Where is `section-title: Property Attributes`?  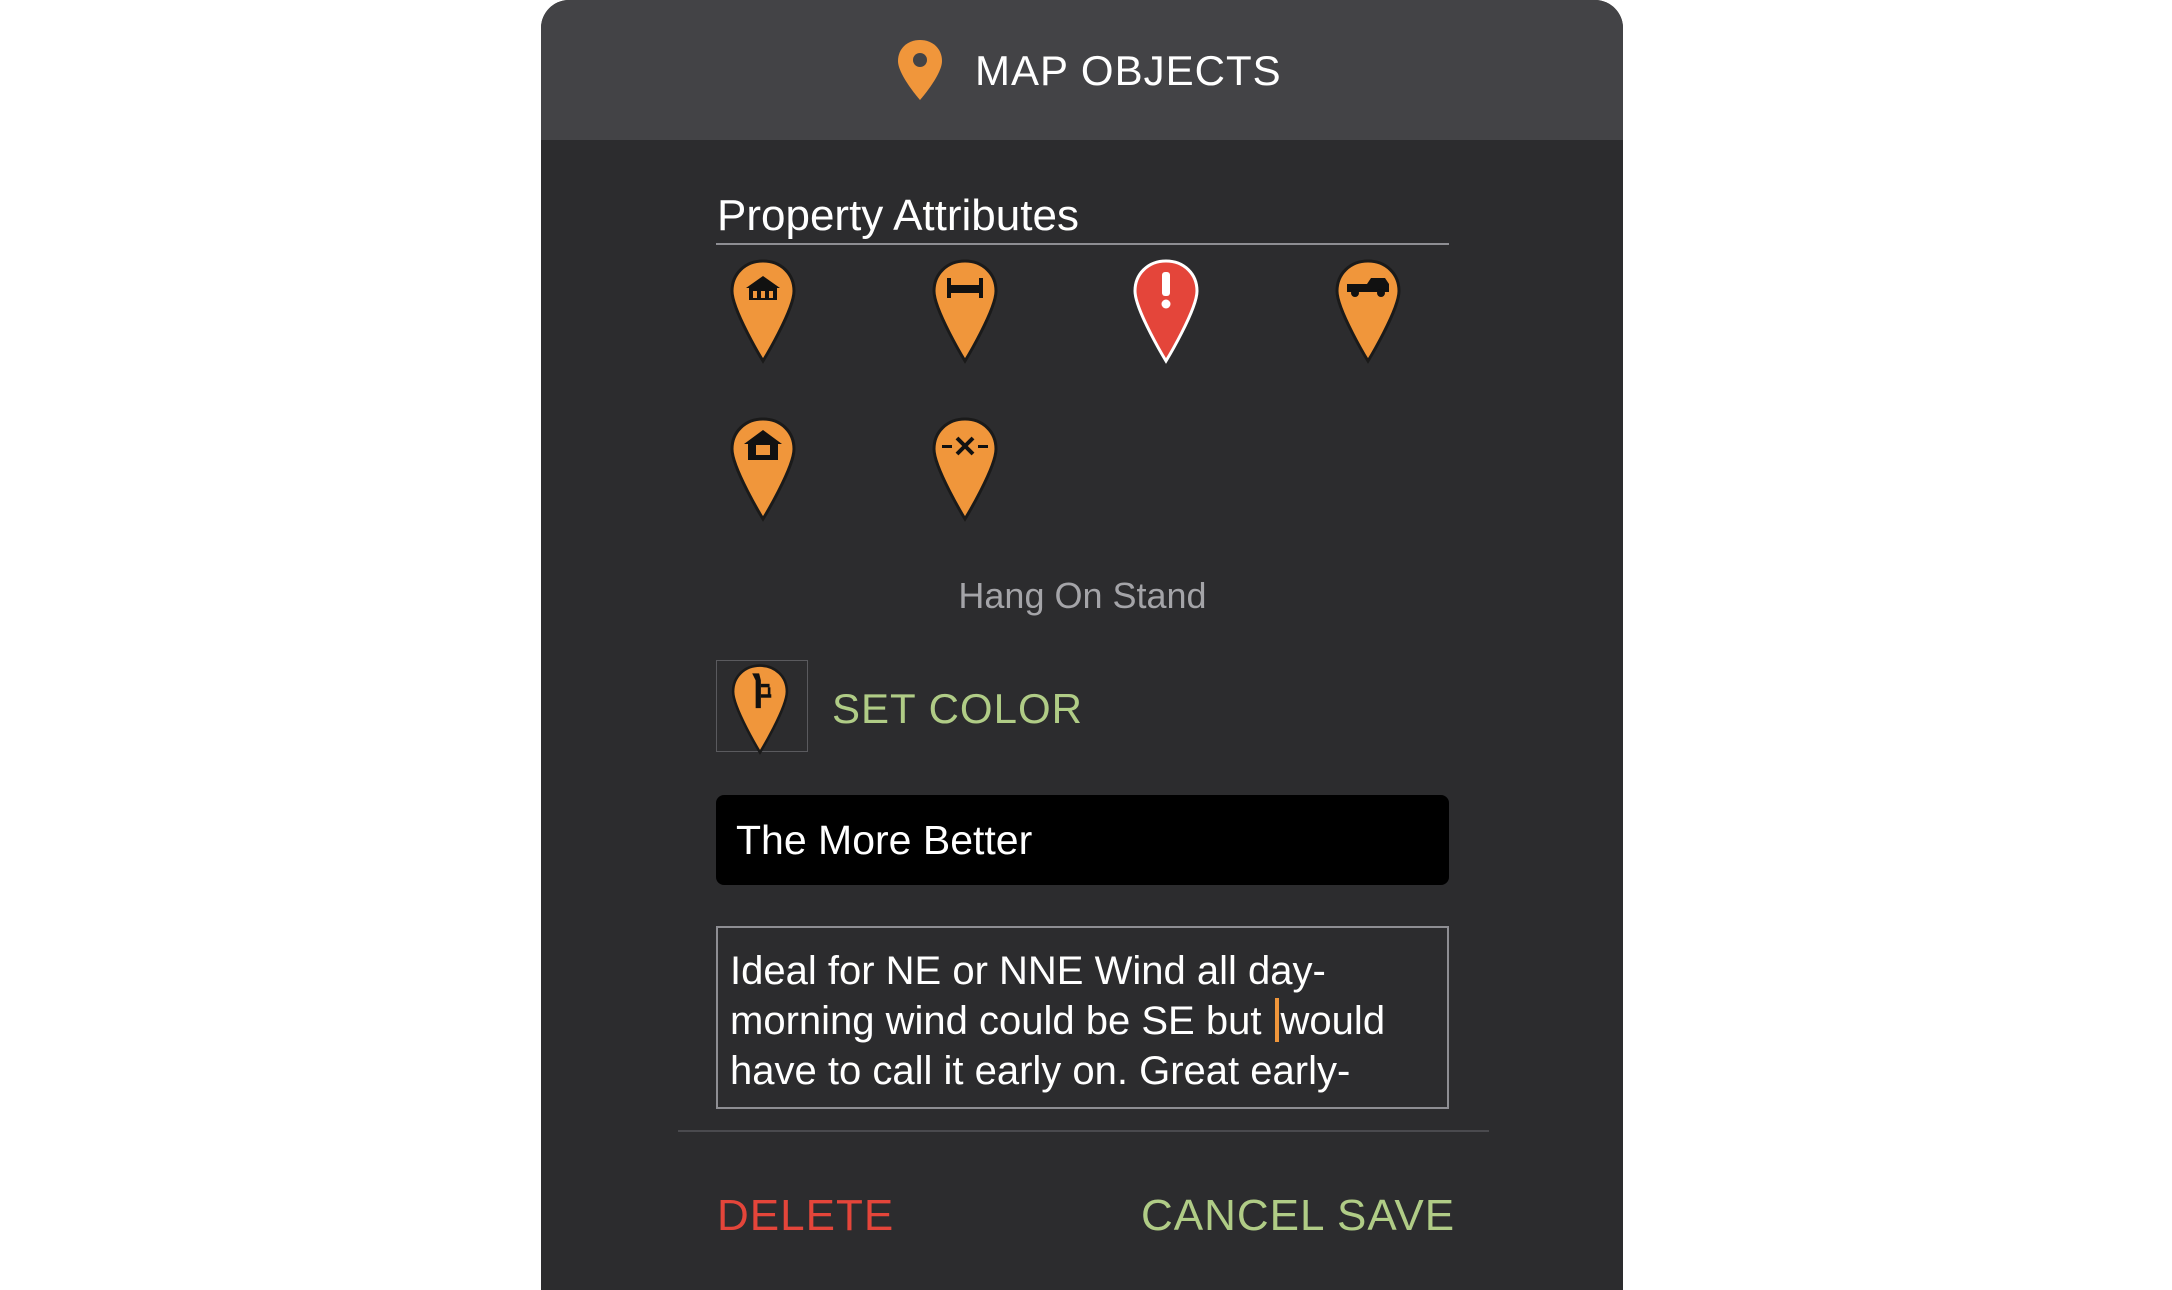
section-title: Property Attributes is located at coordinates (898, 215).